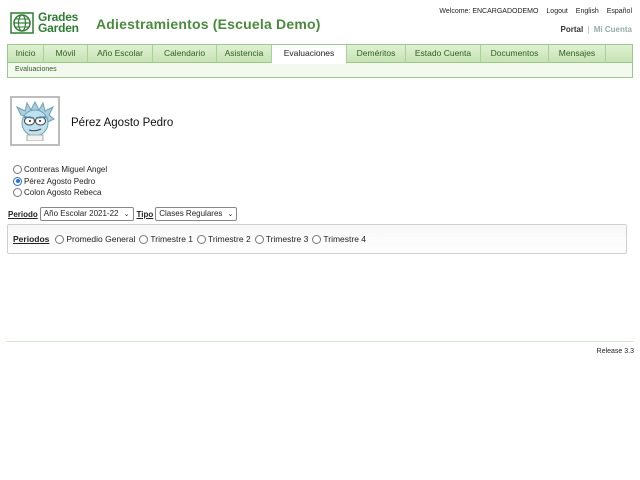 The height and width of the screenshot is (480, 640). Describe the element at coordinates (320, 341) in the screenshot. I see `footer-divider` at that location.